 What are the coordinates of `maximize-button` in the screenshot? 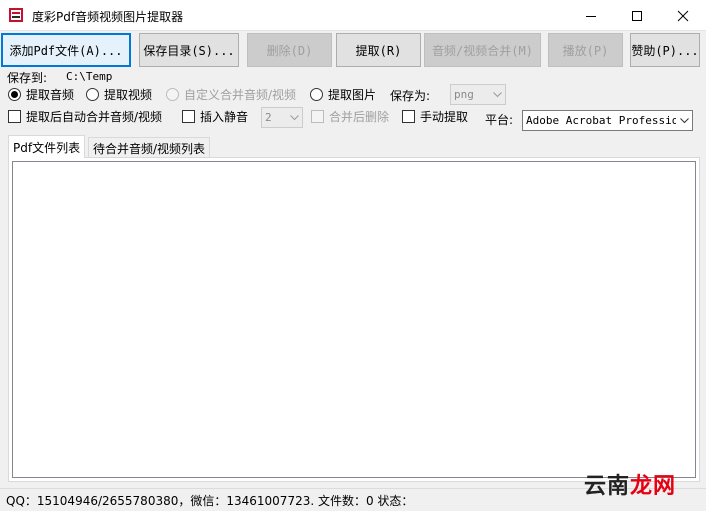 It's located at (637, 15).